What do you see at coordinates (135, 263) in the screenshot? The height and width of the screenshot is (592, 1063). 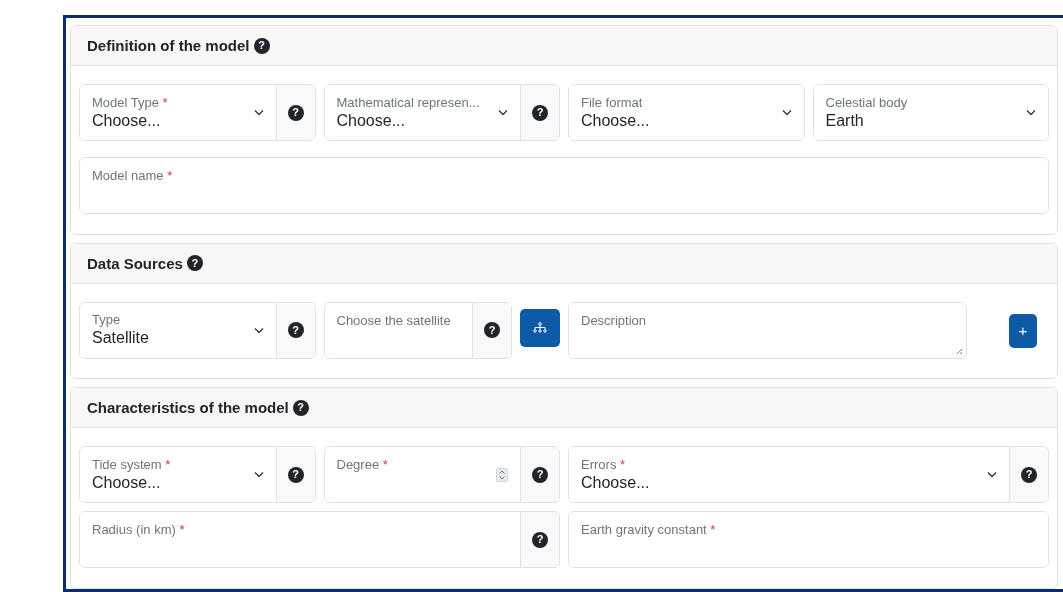 I see `section-title: Data Sources` at bounding box center [135, 263].